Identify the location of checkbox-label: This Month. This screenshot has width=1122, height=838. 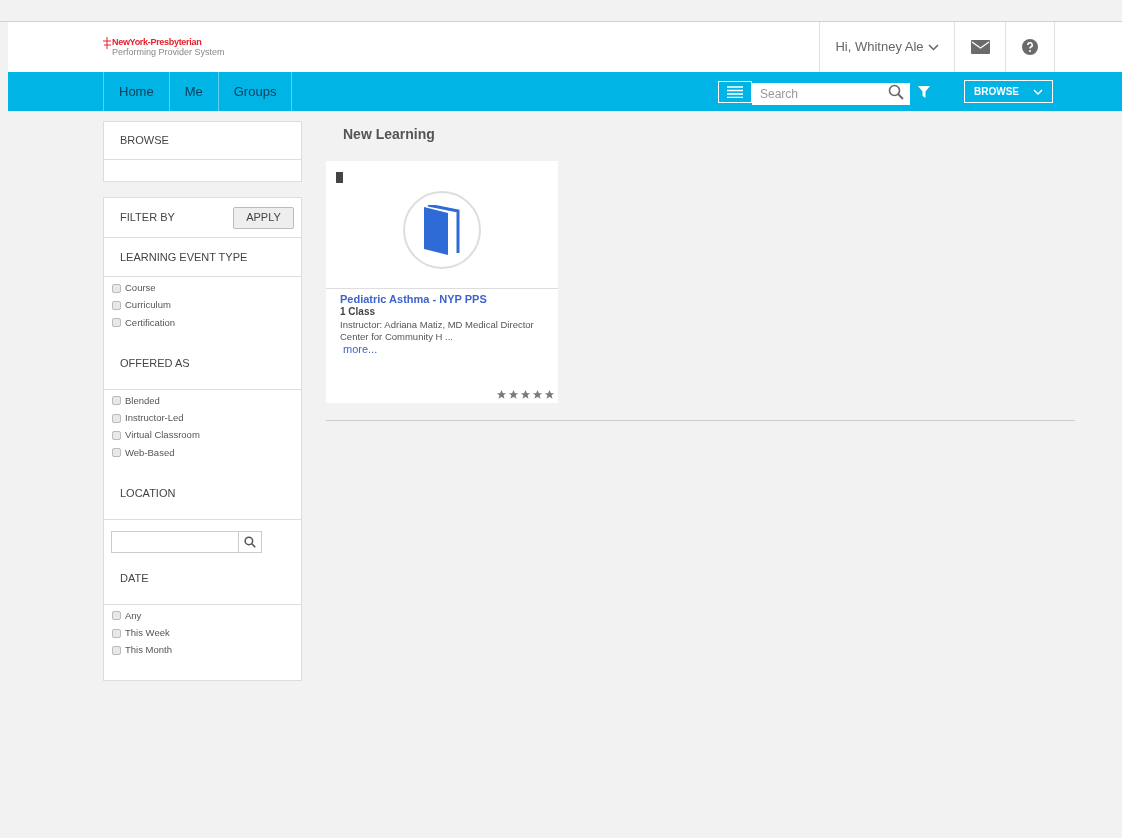
(148, 650).